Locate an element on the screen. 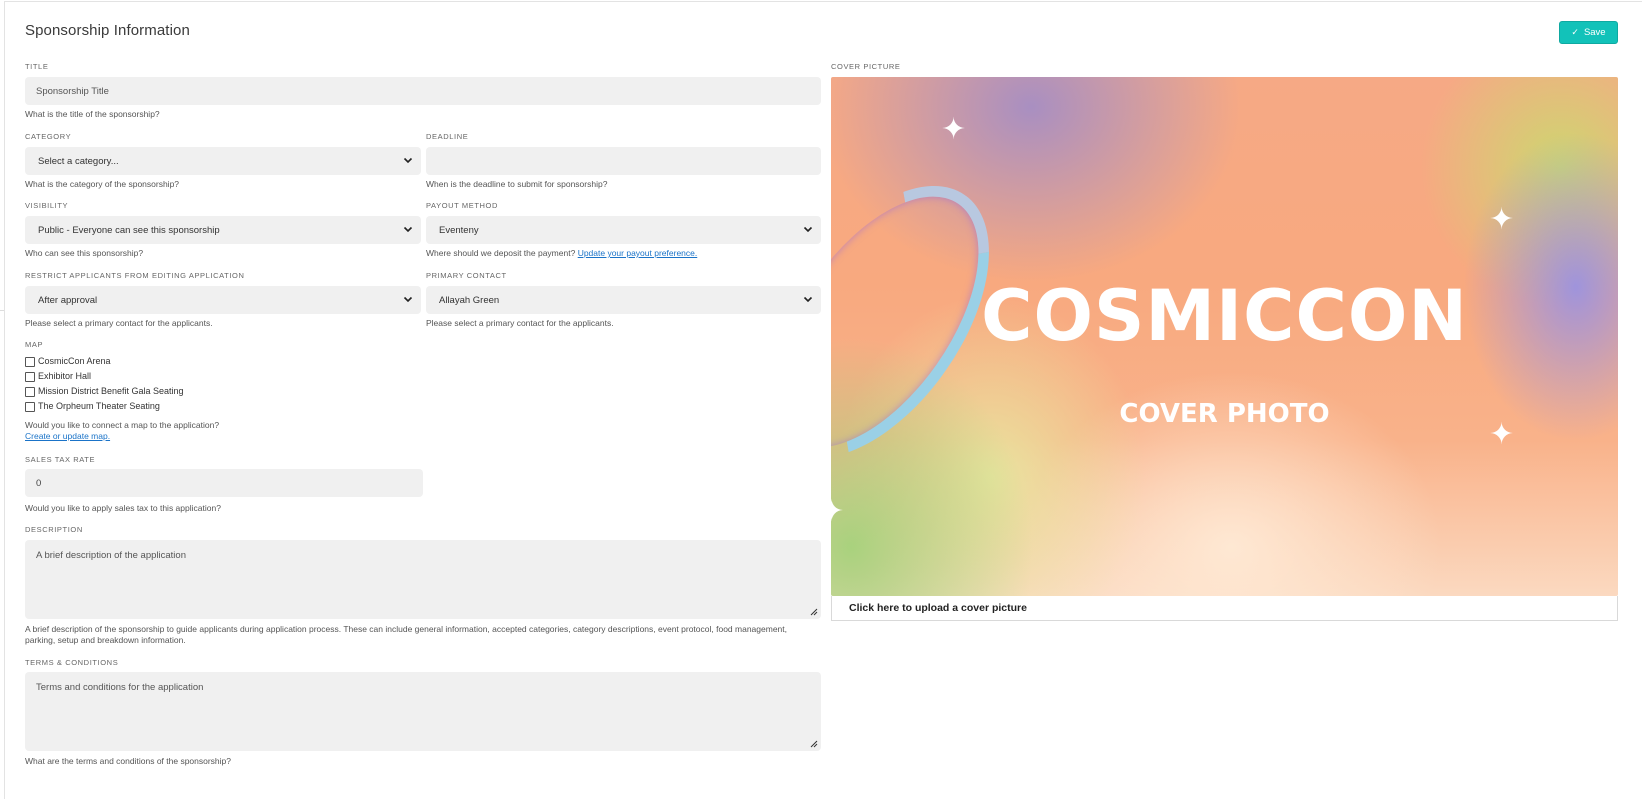 This screenshot has height=799, width=1642. description-placeholder: A brief description of the application is located at coordinates (111, 555).